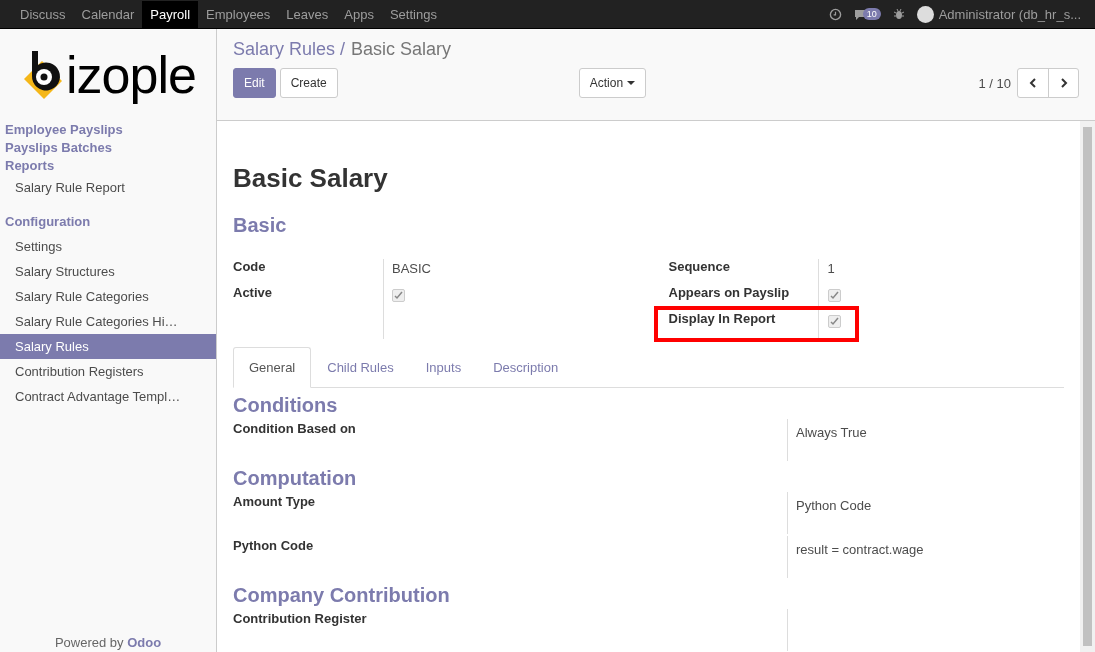 This screenshot has width=1095, height=652. What do you see at coordinates (413, 14) in the screenshot?
I see `menu-item: Settings` at bounding box center [413, 14].